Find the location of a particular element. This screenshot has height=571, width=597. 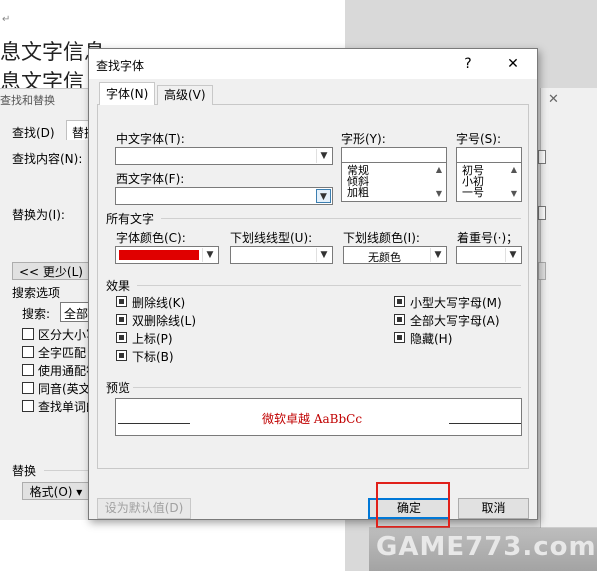

search-label: 搜索: is located at coordinates (36, 314).